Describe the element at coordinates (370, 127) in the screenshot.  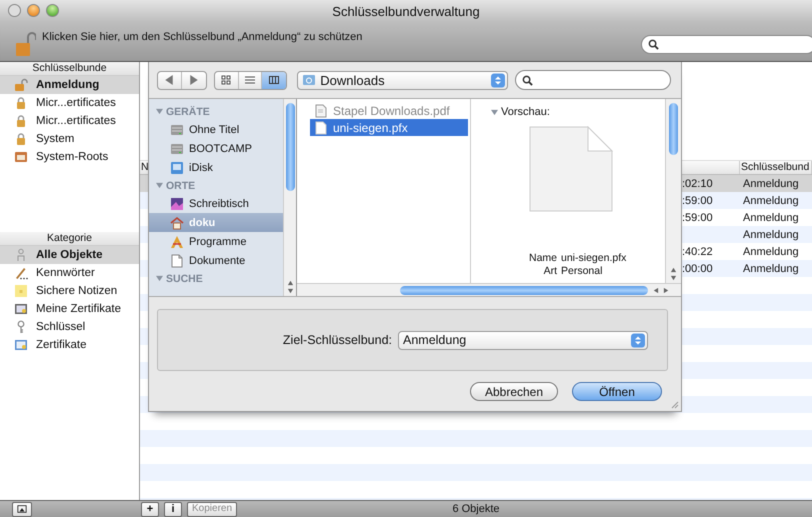
I see `file-name: uni-siegen.pfx` at that location.